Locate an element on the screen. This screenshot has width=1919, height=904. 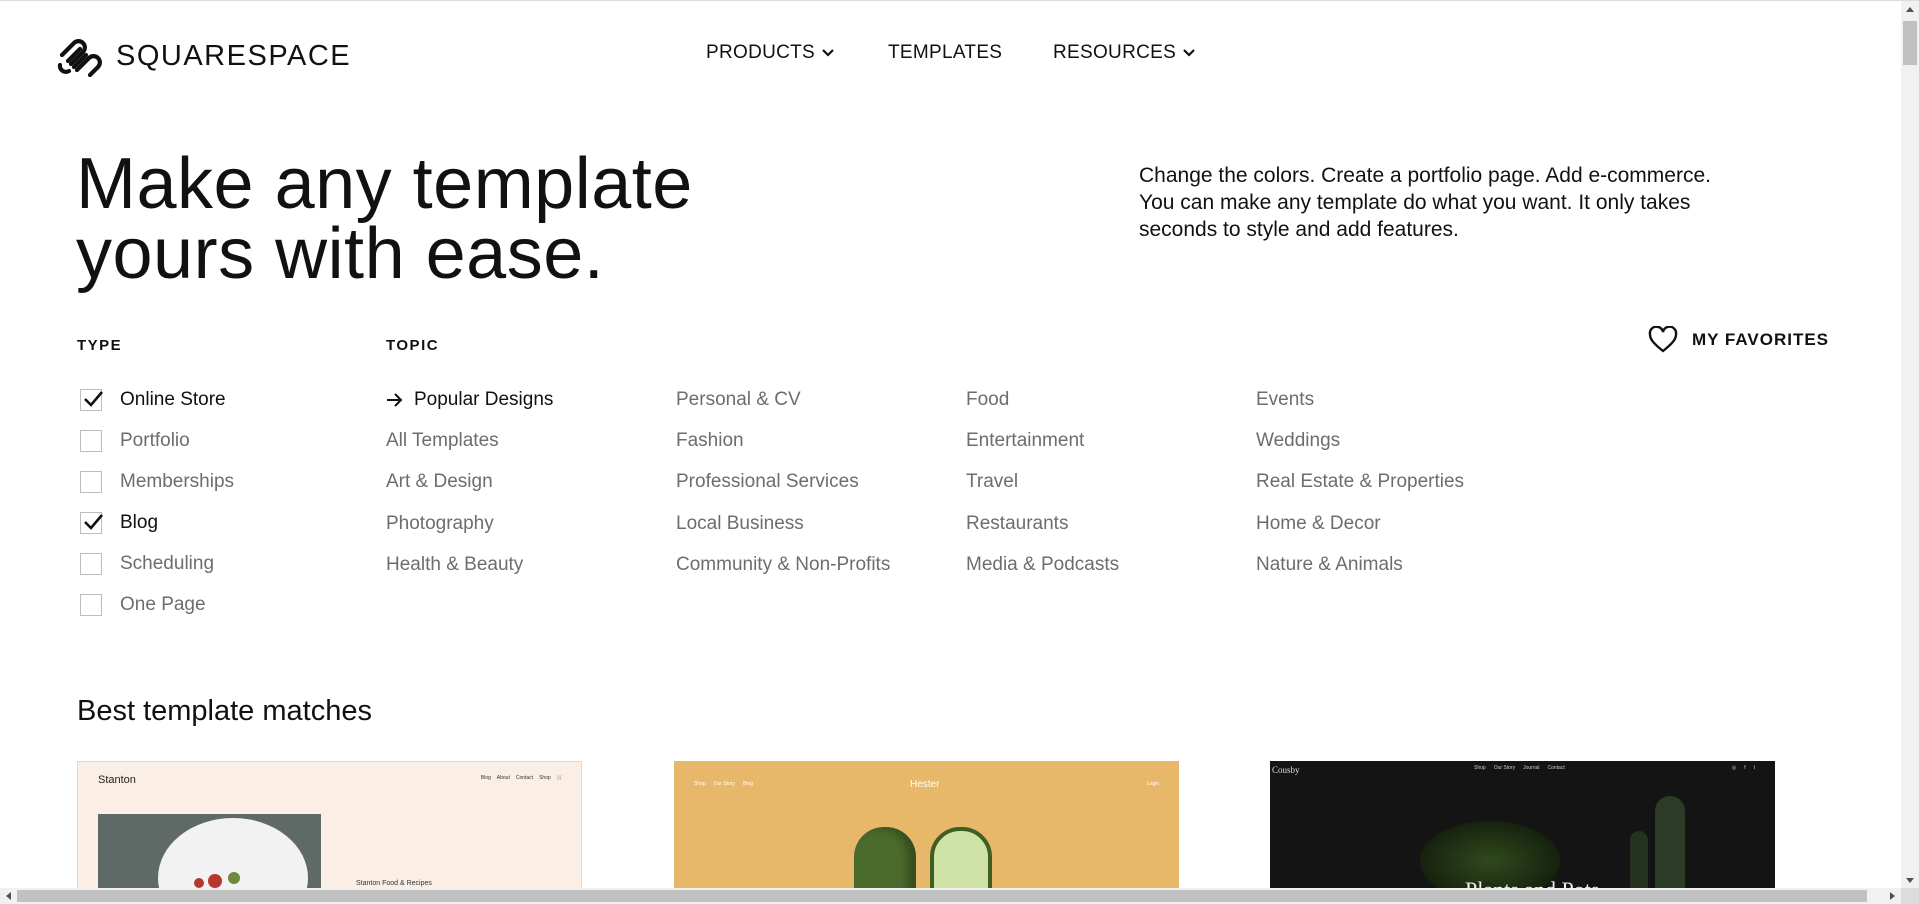
type-label: Scheduling is located at coordinates (167, 563).